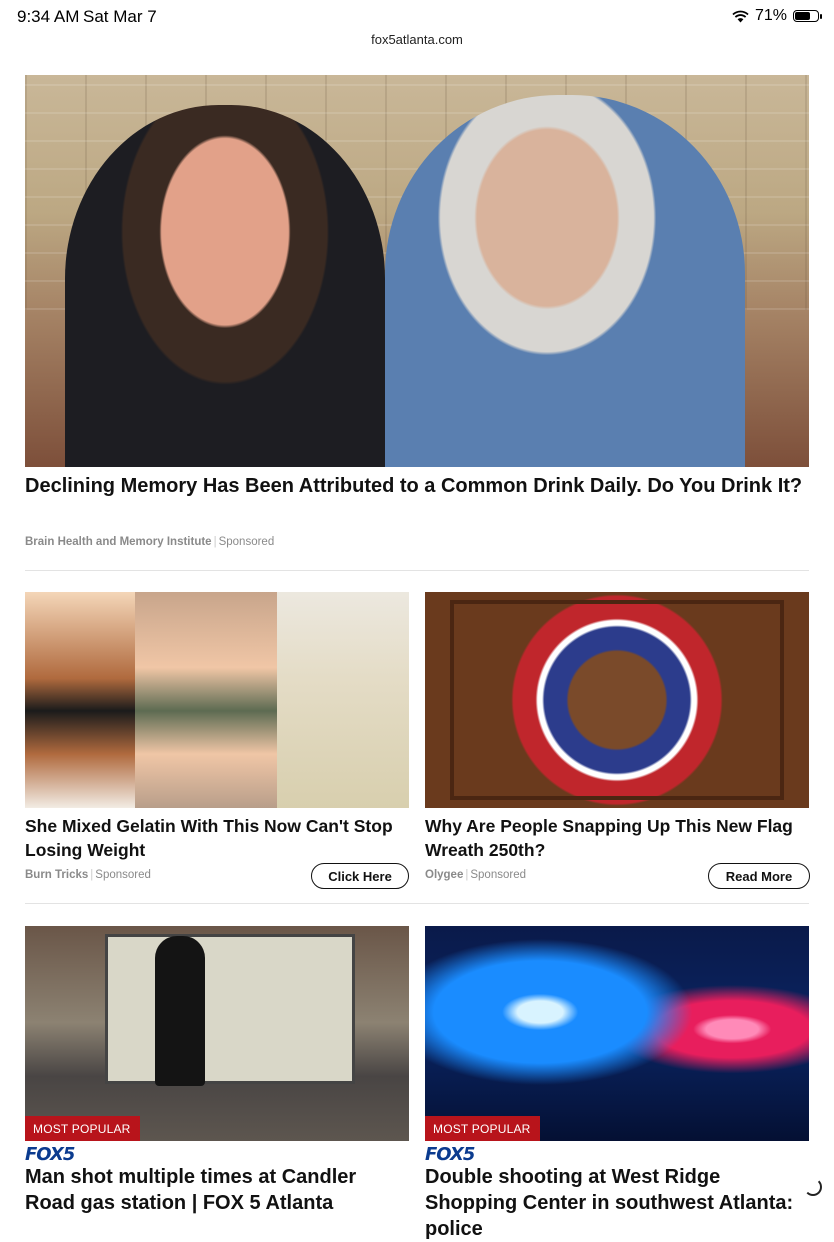 Image resolution: width=834 pixels, height=1242 pixels. What do you see at coordinates (360, 876) in the screenshot?
I see `click-here-button: Click Here` at bounding box center [360, 876].